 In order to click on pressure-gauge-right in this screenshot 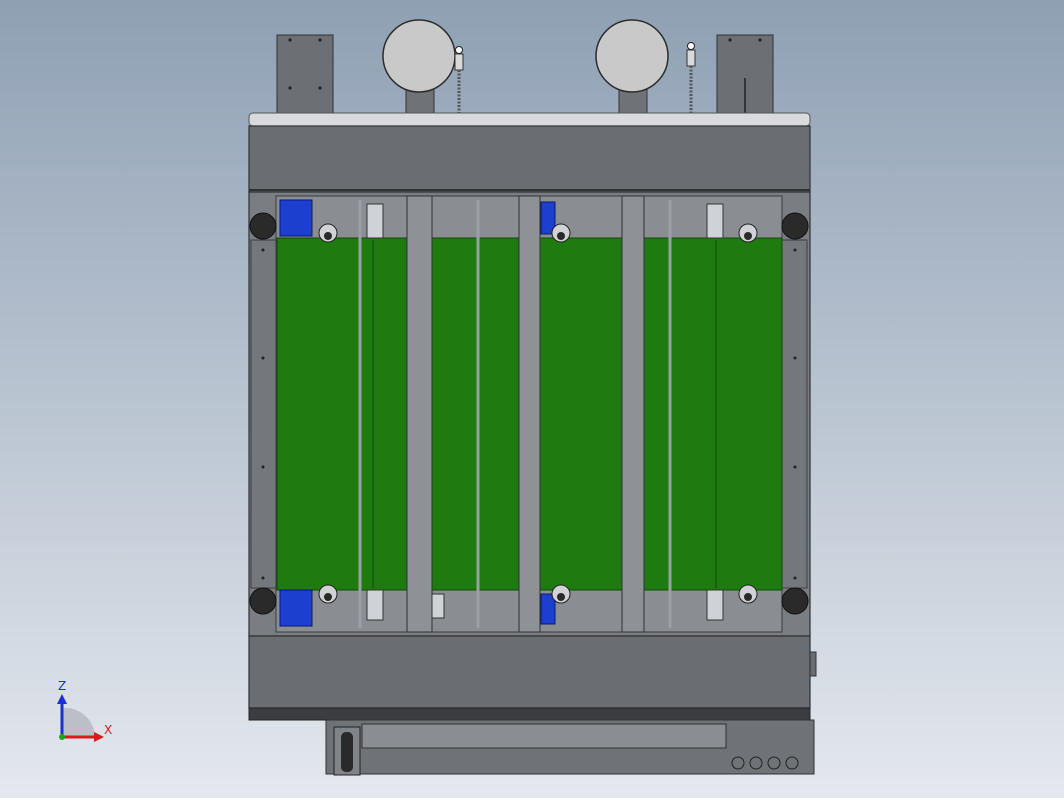, I will do `click(632, 67)`.